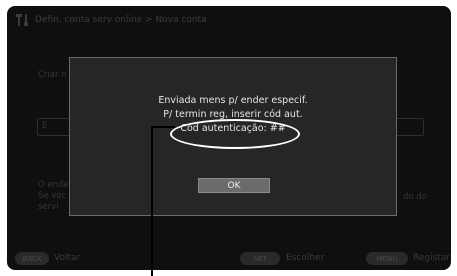  I want to click on dialog-message-line-1: Enviada mens p/ ender especif., so click(233, 100).